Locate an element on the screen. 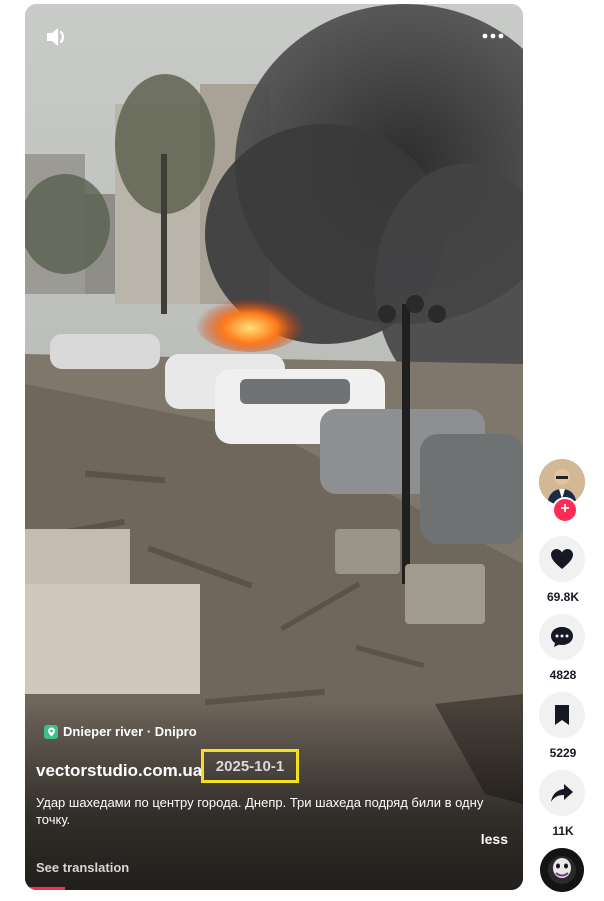 The image size is (604, 901). save-button is located at coordinates (562, 715).